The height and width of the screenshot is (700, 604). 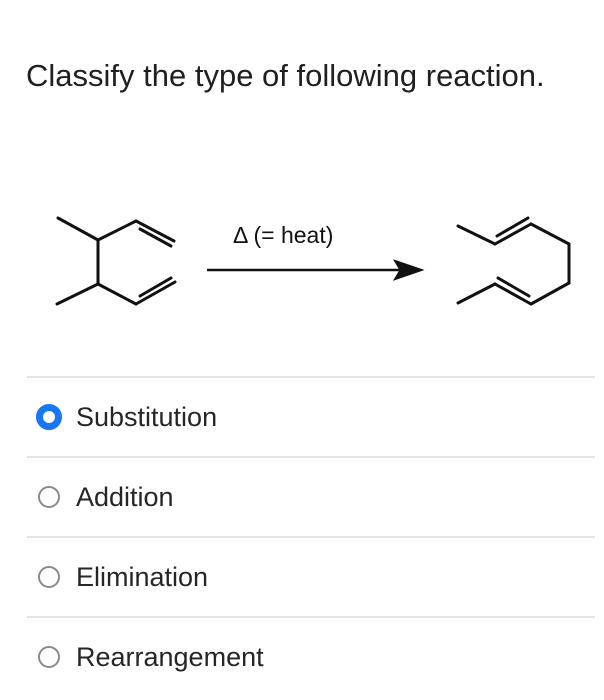 I want to click on option-rearrangement: Rearrangement, so click(x=311, y=657).